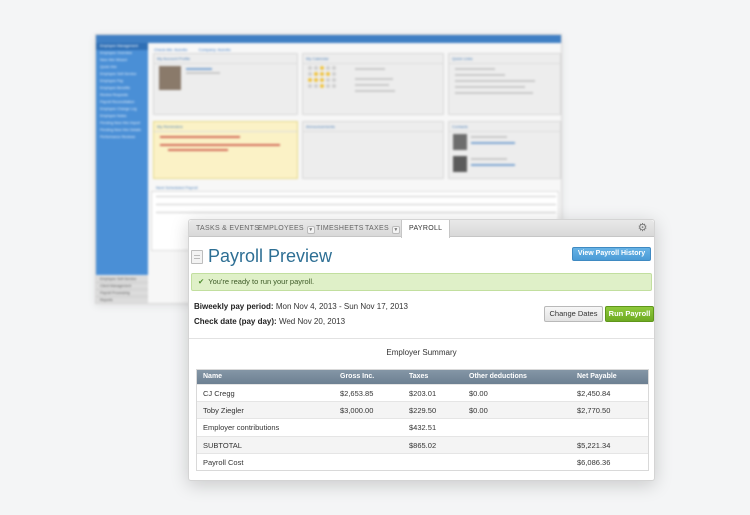 The width and height of the screenshot is (750, 515). What do you see at coordinates (421, 282) in the screenshot?
I see `ready-alert: ✔ You're ready to run your payroll.` at bounding box center [421, 282].